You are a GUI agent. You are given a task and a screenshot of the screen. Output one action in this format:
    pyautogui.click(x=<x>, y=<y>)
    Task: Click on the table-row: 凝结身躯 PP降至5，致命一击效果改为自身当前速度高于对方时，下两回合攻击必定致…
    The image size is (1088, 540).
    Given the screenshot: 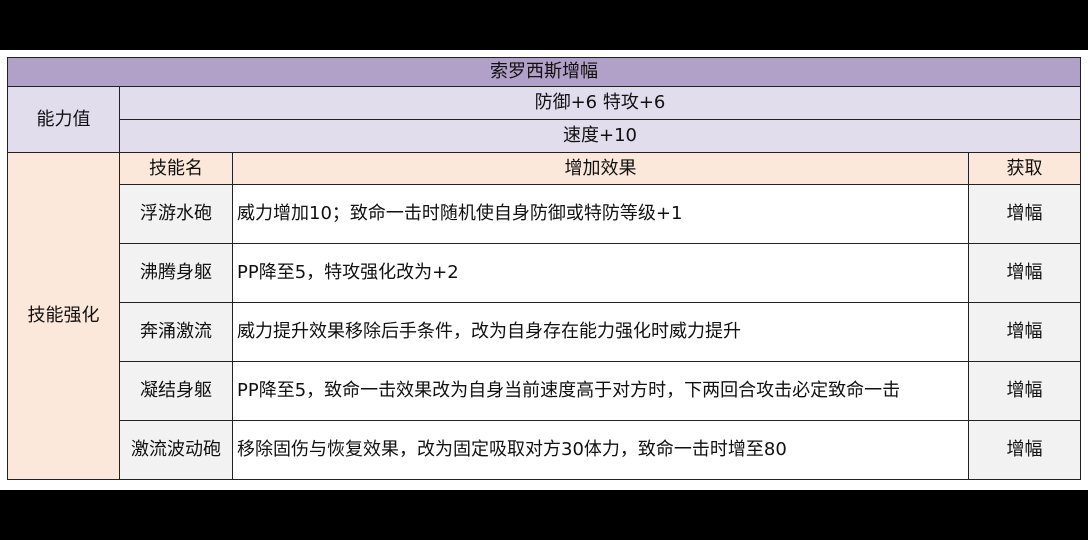 What is the action you would take?
    pyautogui.click(x=544, y=391)
    